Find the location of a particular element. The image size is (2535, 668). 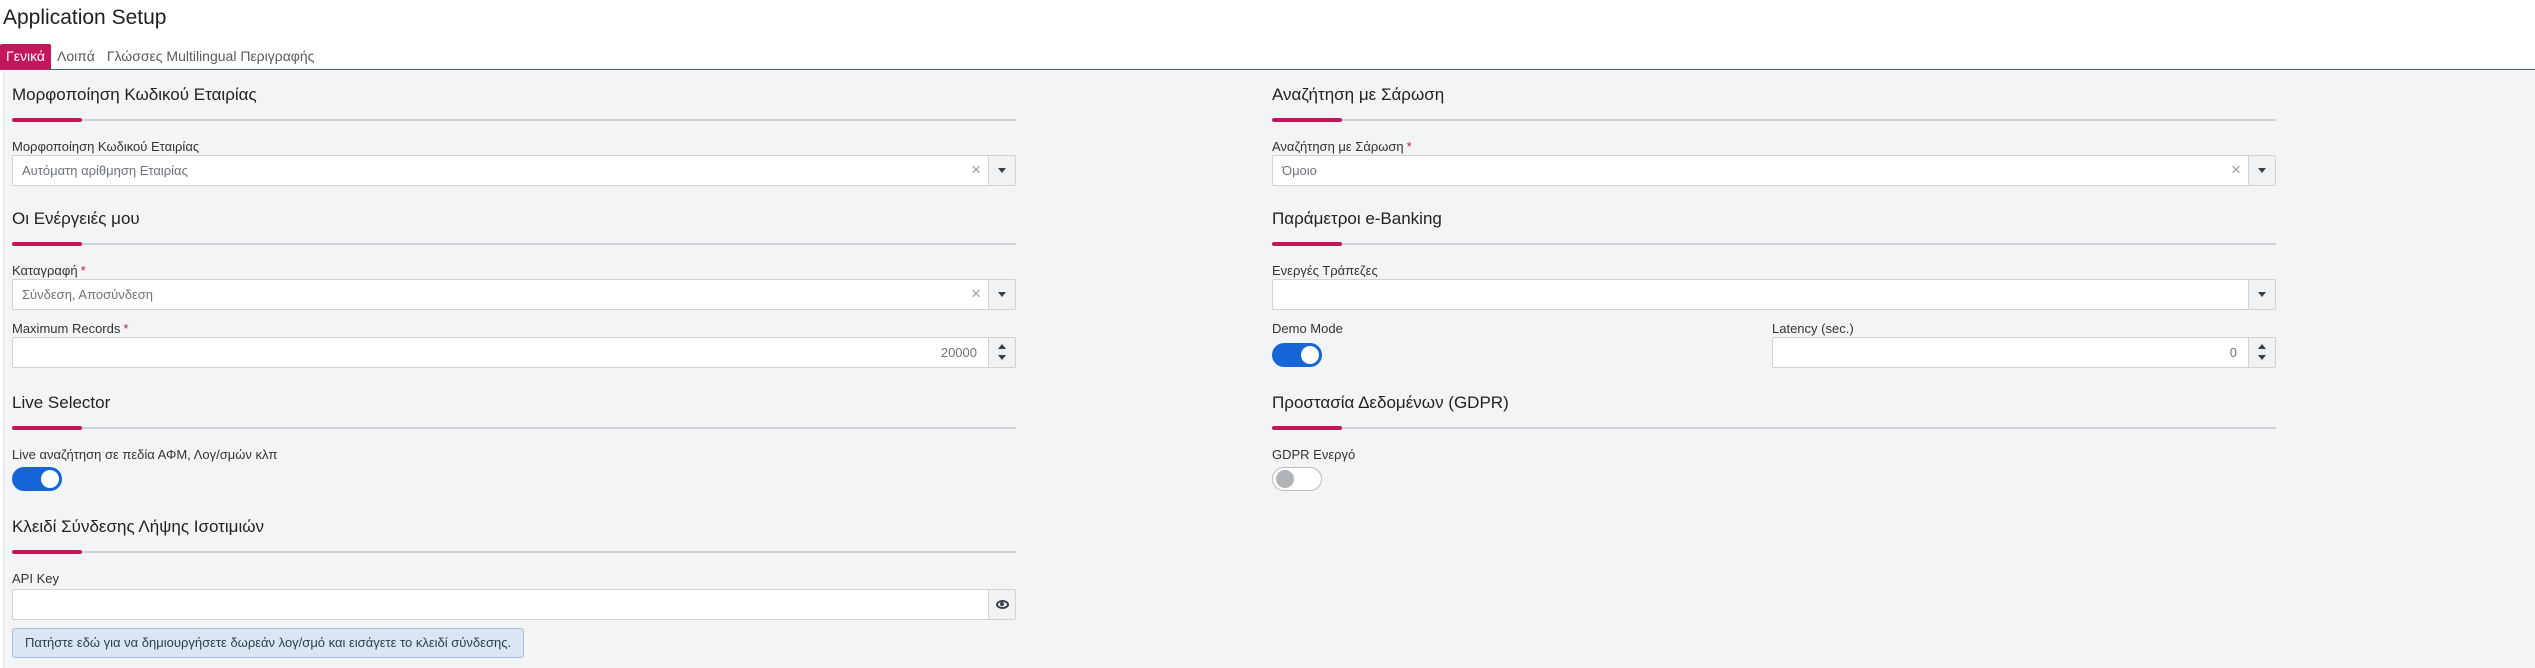

api-key-input is located at coordinates (514, 604).